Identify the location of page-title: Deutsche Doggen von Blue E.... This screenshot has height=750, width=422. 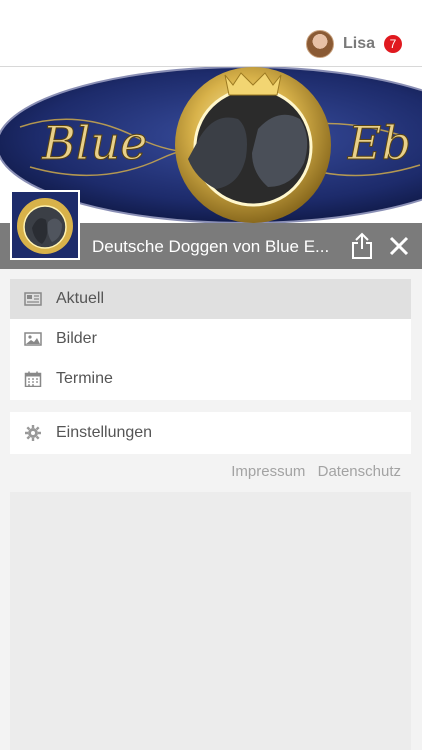
(211, 246).